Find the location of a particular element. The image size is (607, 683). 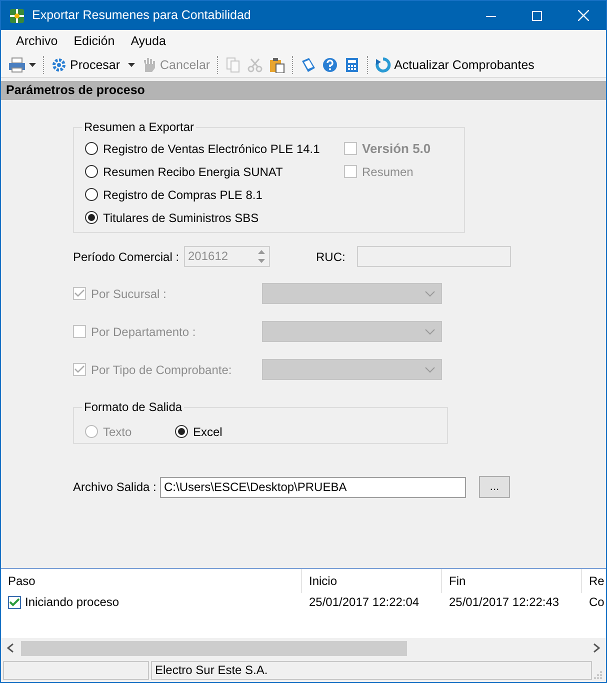

table-cell-text: 25/01/2017 12:22:04 is located at coordinates (364, 602).